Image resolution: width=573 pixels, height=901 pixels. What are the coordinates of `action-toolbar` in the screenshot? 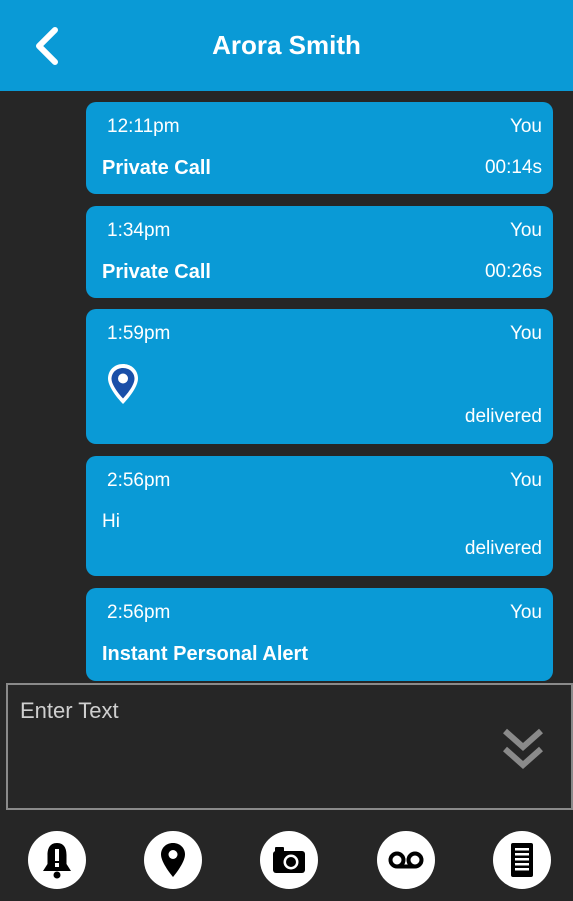 It's located at (286, 856).